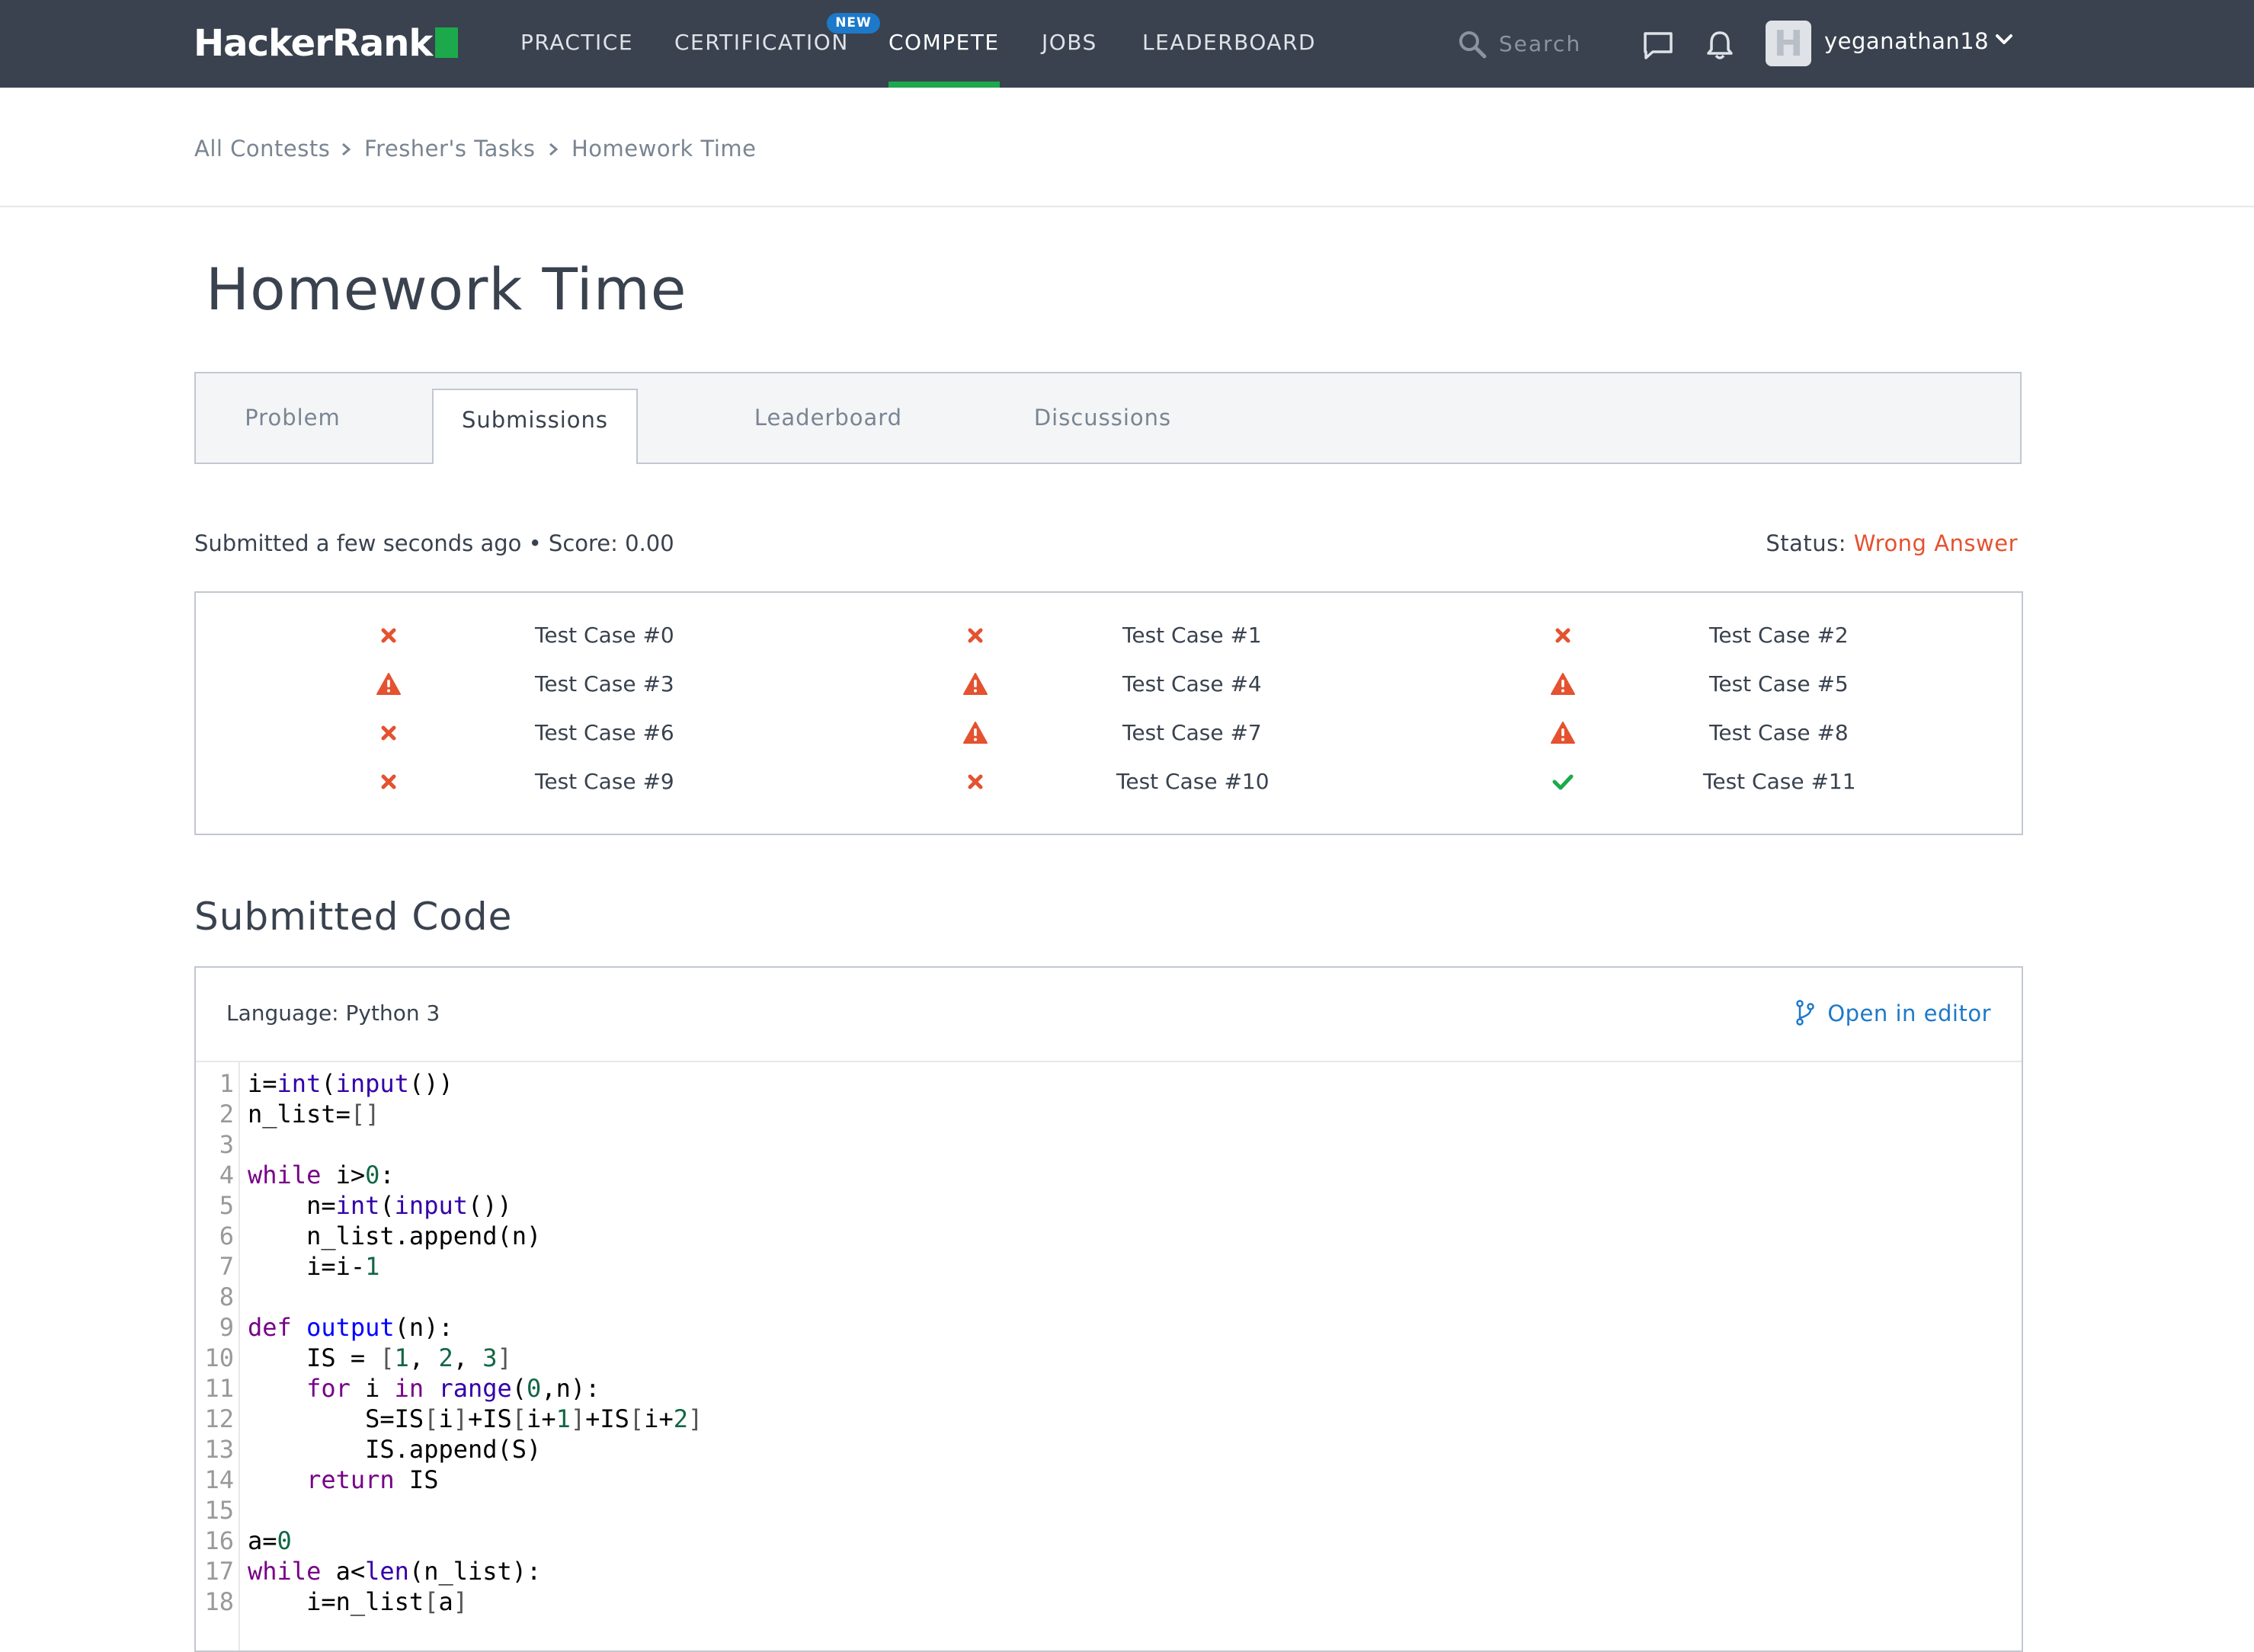 Image resolution: width=2254 pixels, height=1652 pixels. I want to click on status-value: Wrong Answer, so click(1936, 543).